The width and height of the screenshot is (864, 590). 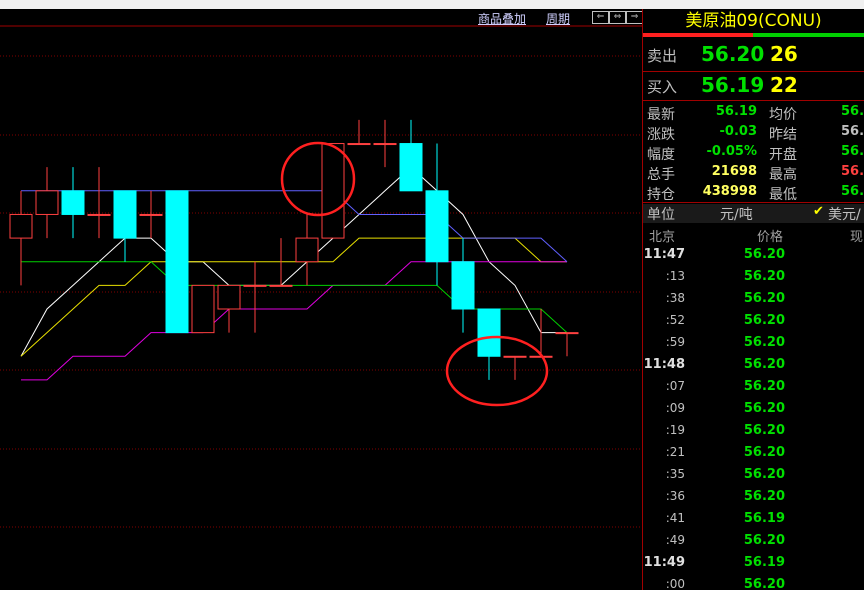 I want to click on instrument-title: 美原油09(CONU), so click(x=753, y=21).